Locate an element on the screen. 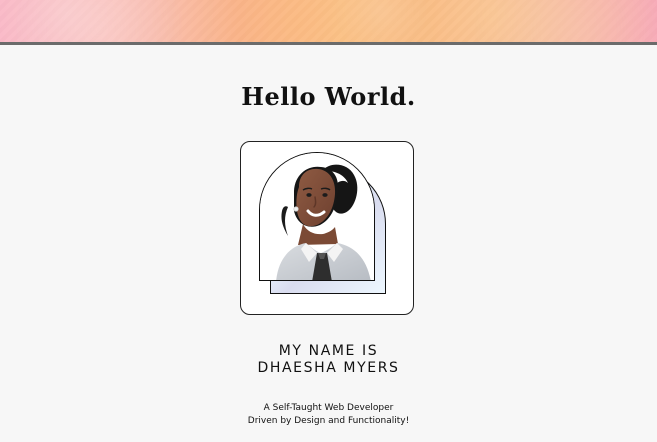  profile-portrait is located at coordinates (317, 216).